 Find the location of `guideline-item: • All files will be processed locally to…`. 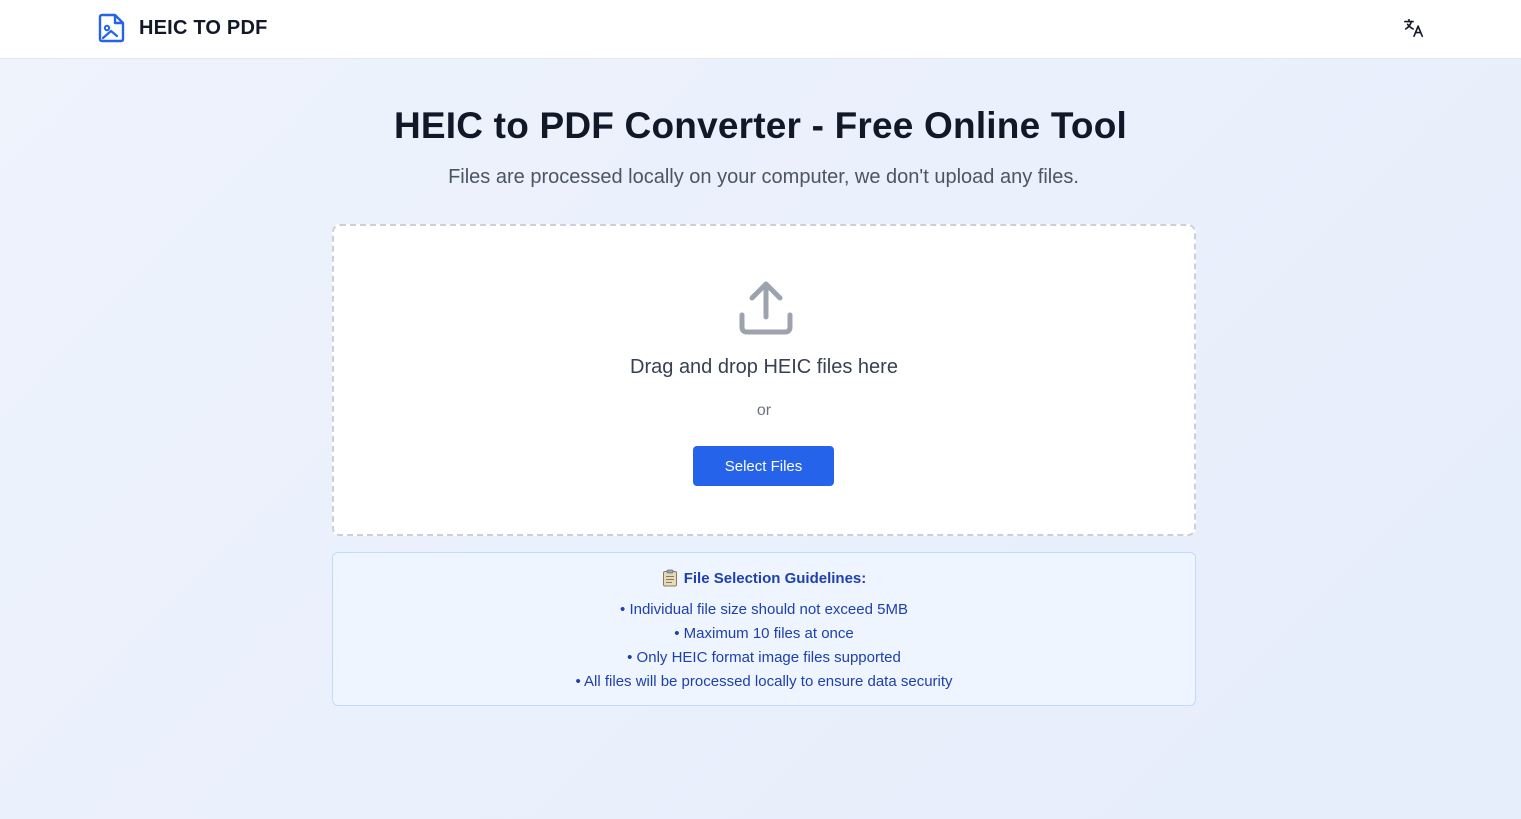

guideline-item: • All files will be processed locally to… is located at coordinates (764, 681).